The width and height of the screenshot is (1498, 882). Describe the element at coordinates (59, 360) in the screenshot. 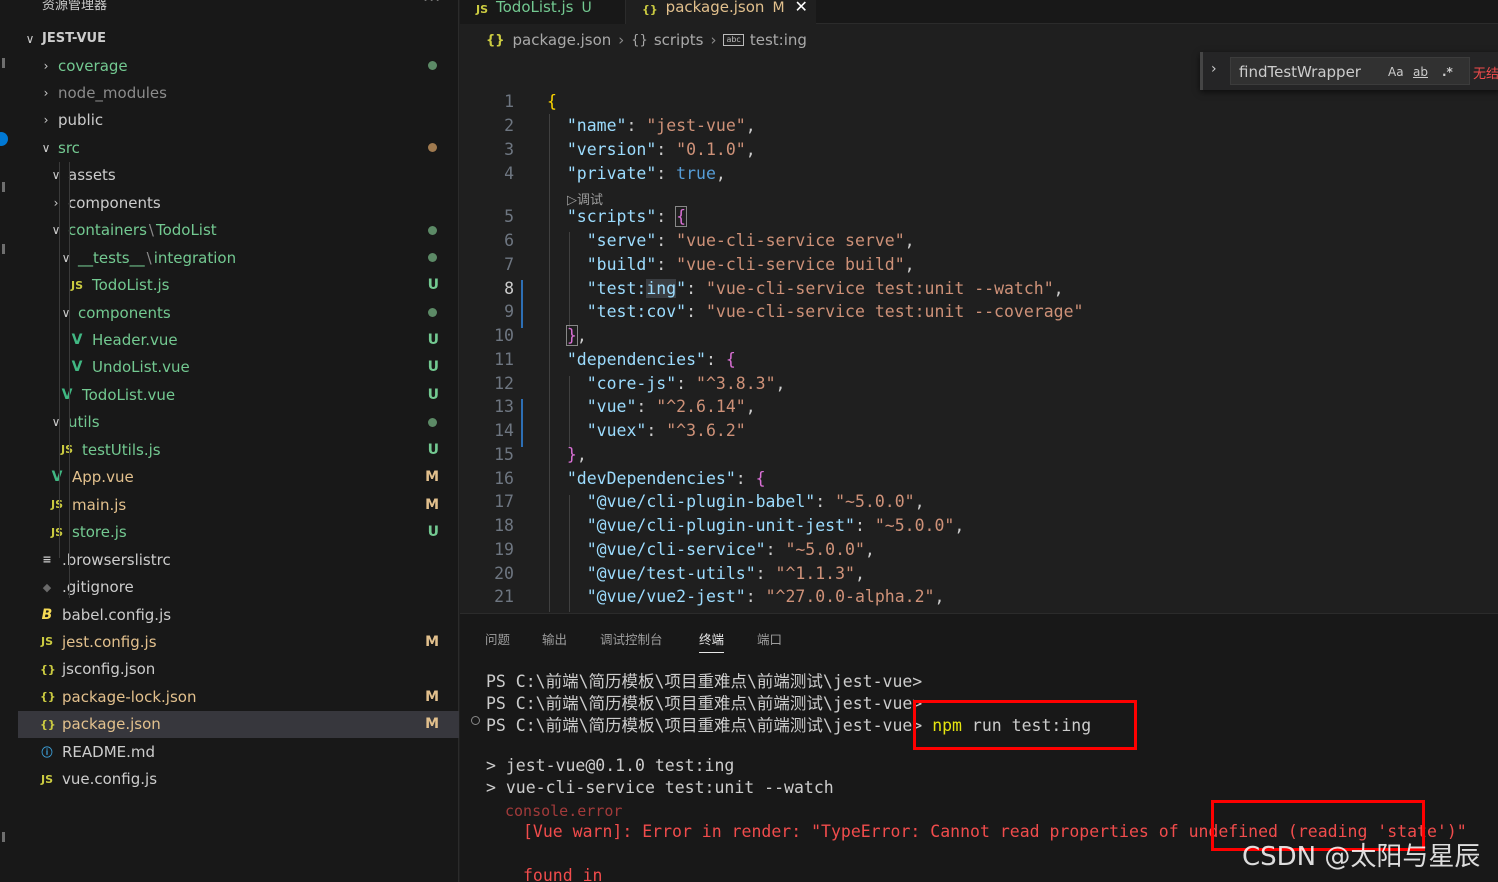

I see `indent-guide` at that location.